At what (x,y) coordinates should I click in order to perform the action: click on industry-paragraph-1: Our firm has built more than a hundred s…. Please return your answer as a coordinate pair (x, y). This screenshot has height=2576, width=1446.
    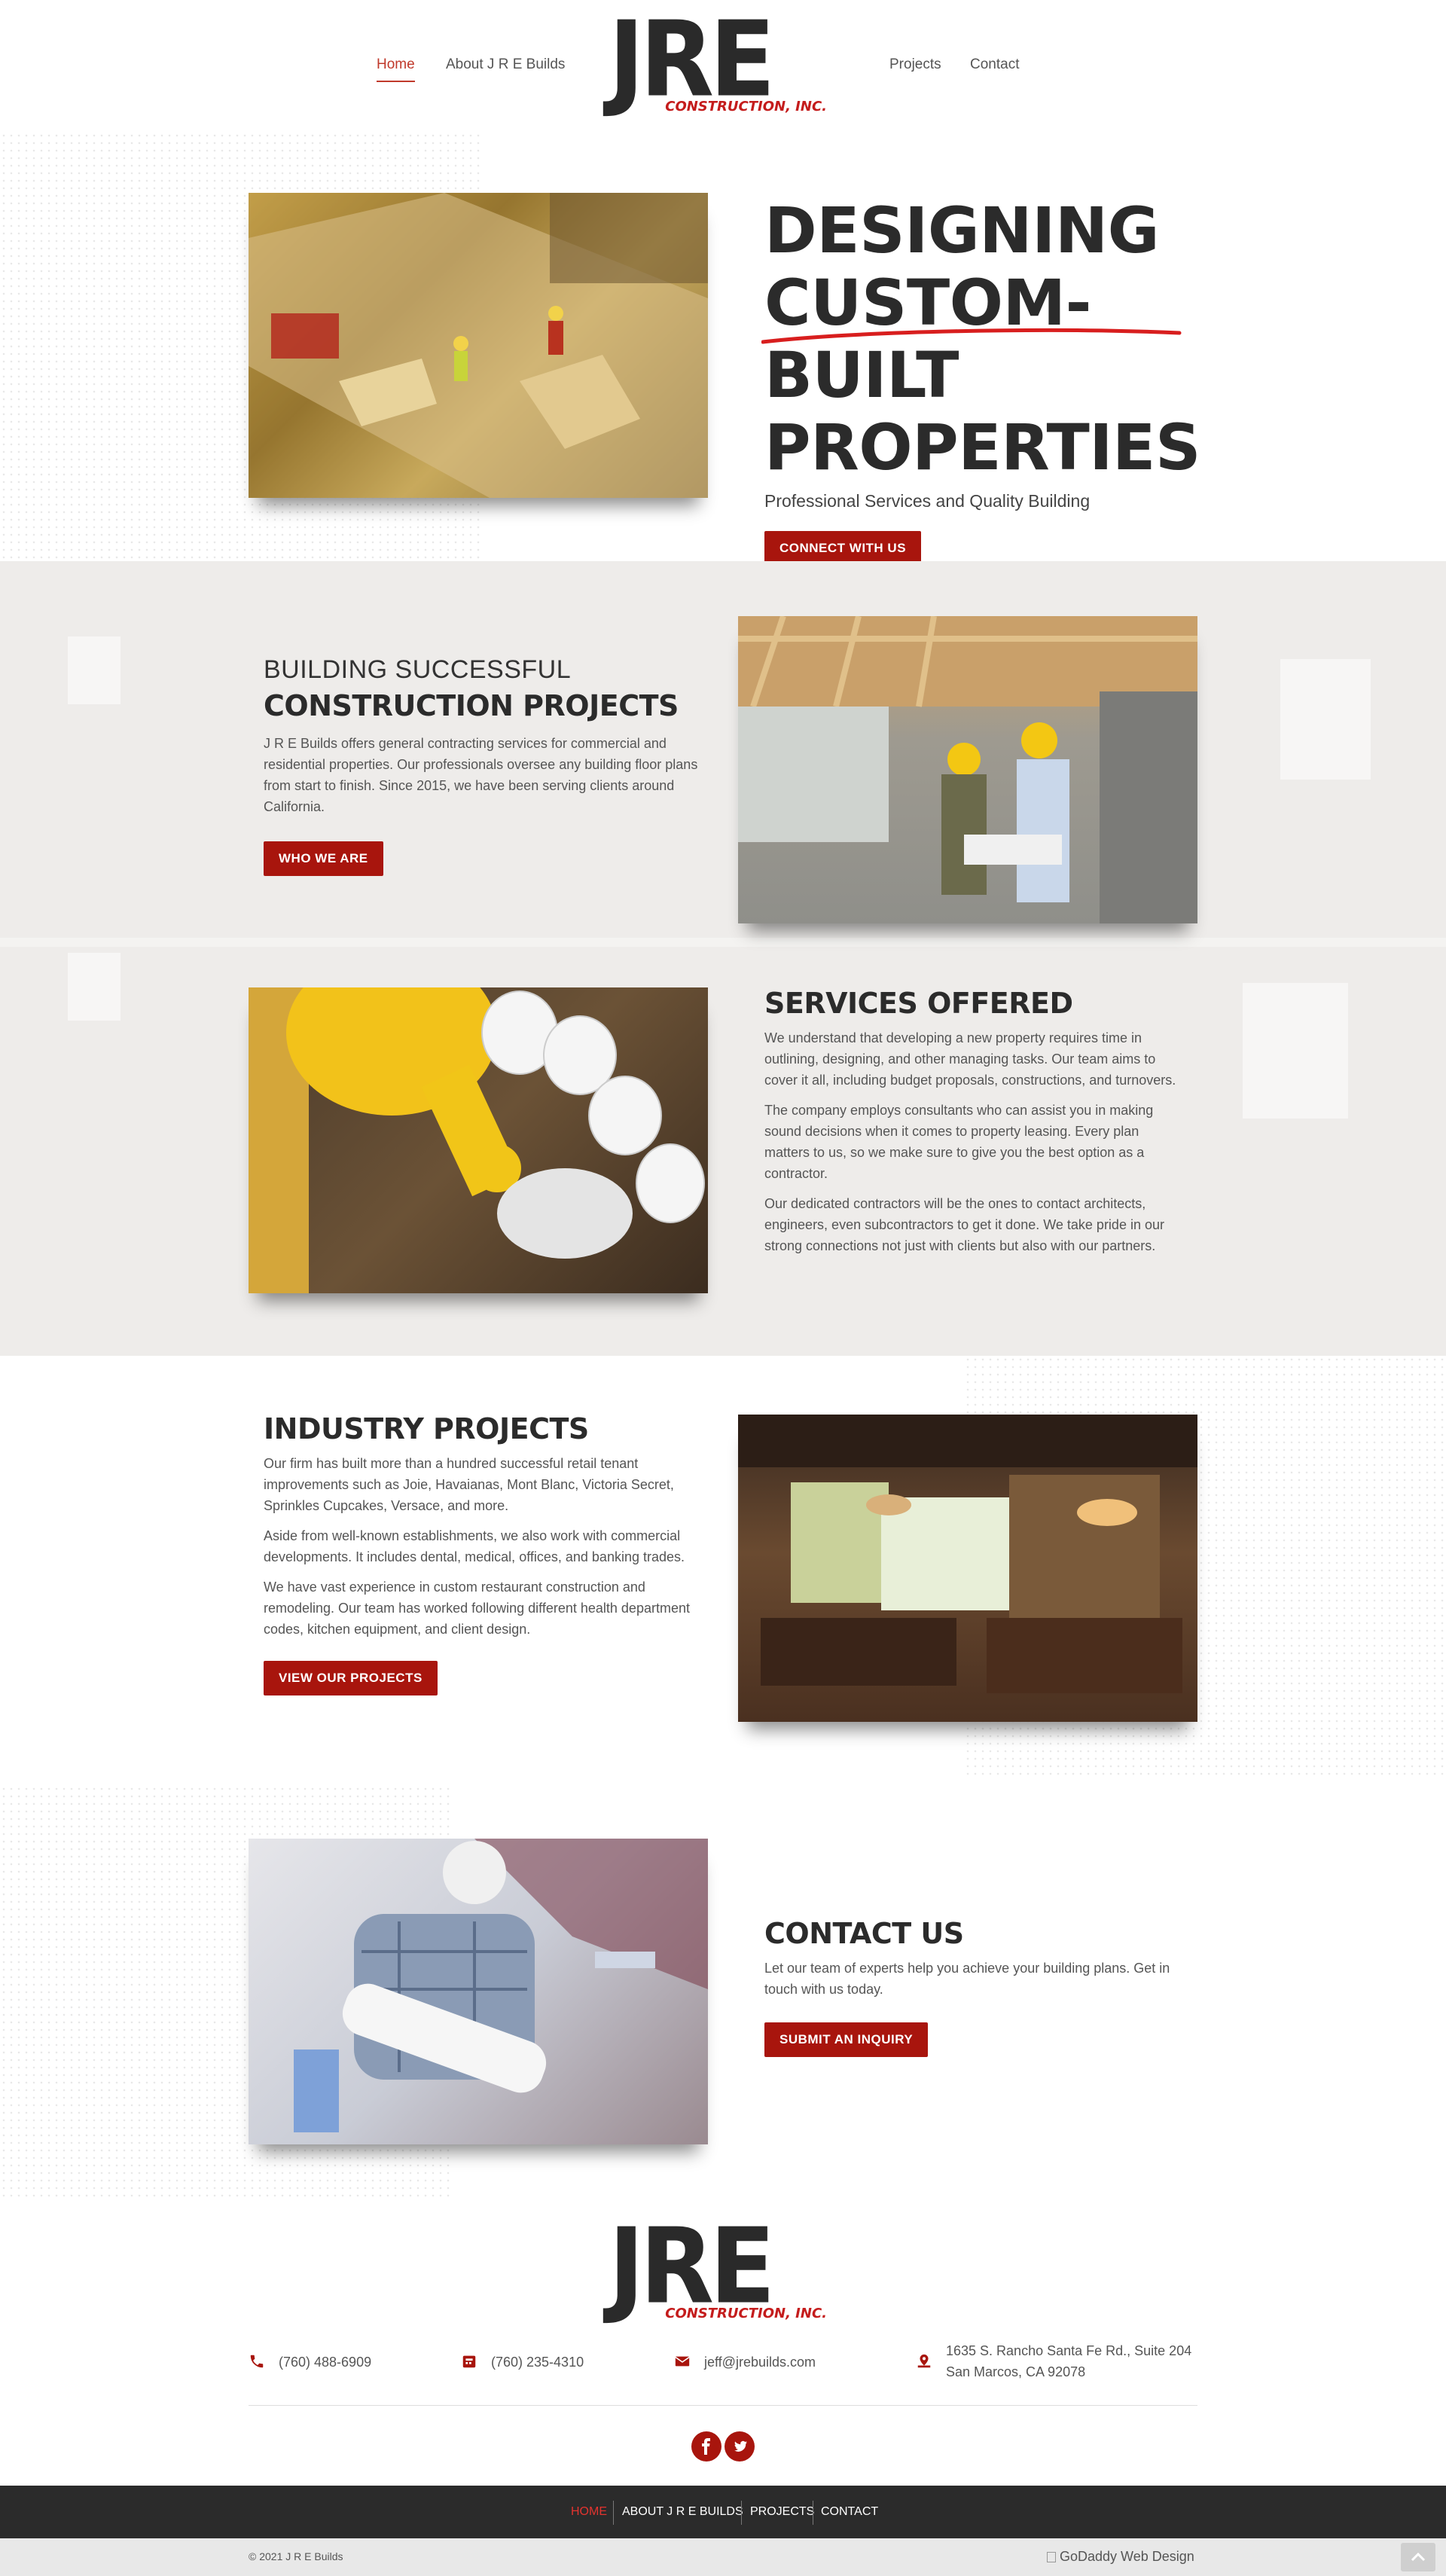
    Looking at the image, I should click on (469, 1485).